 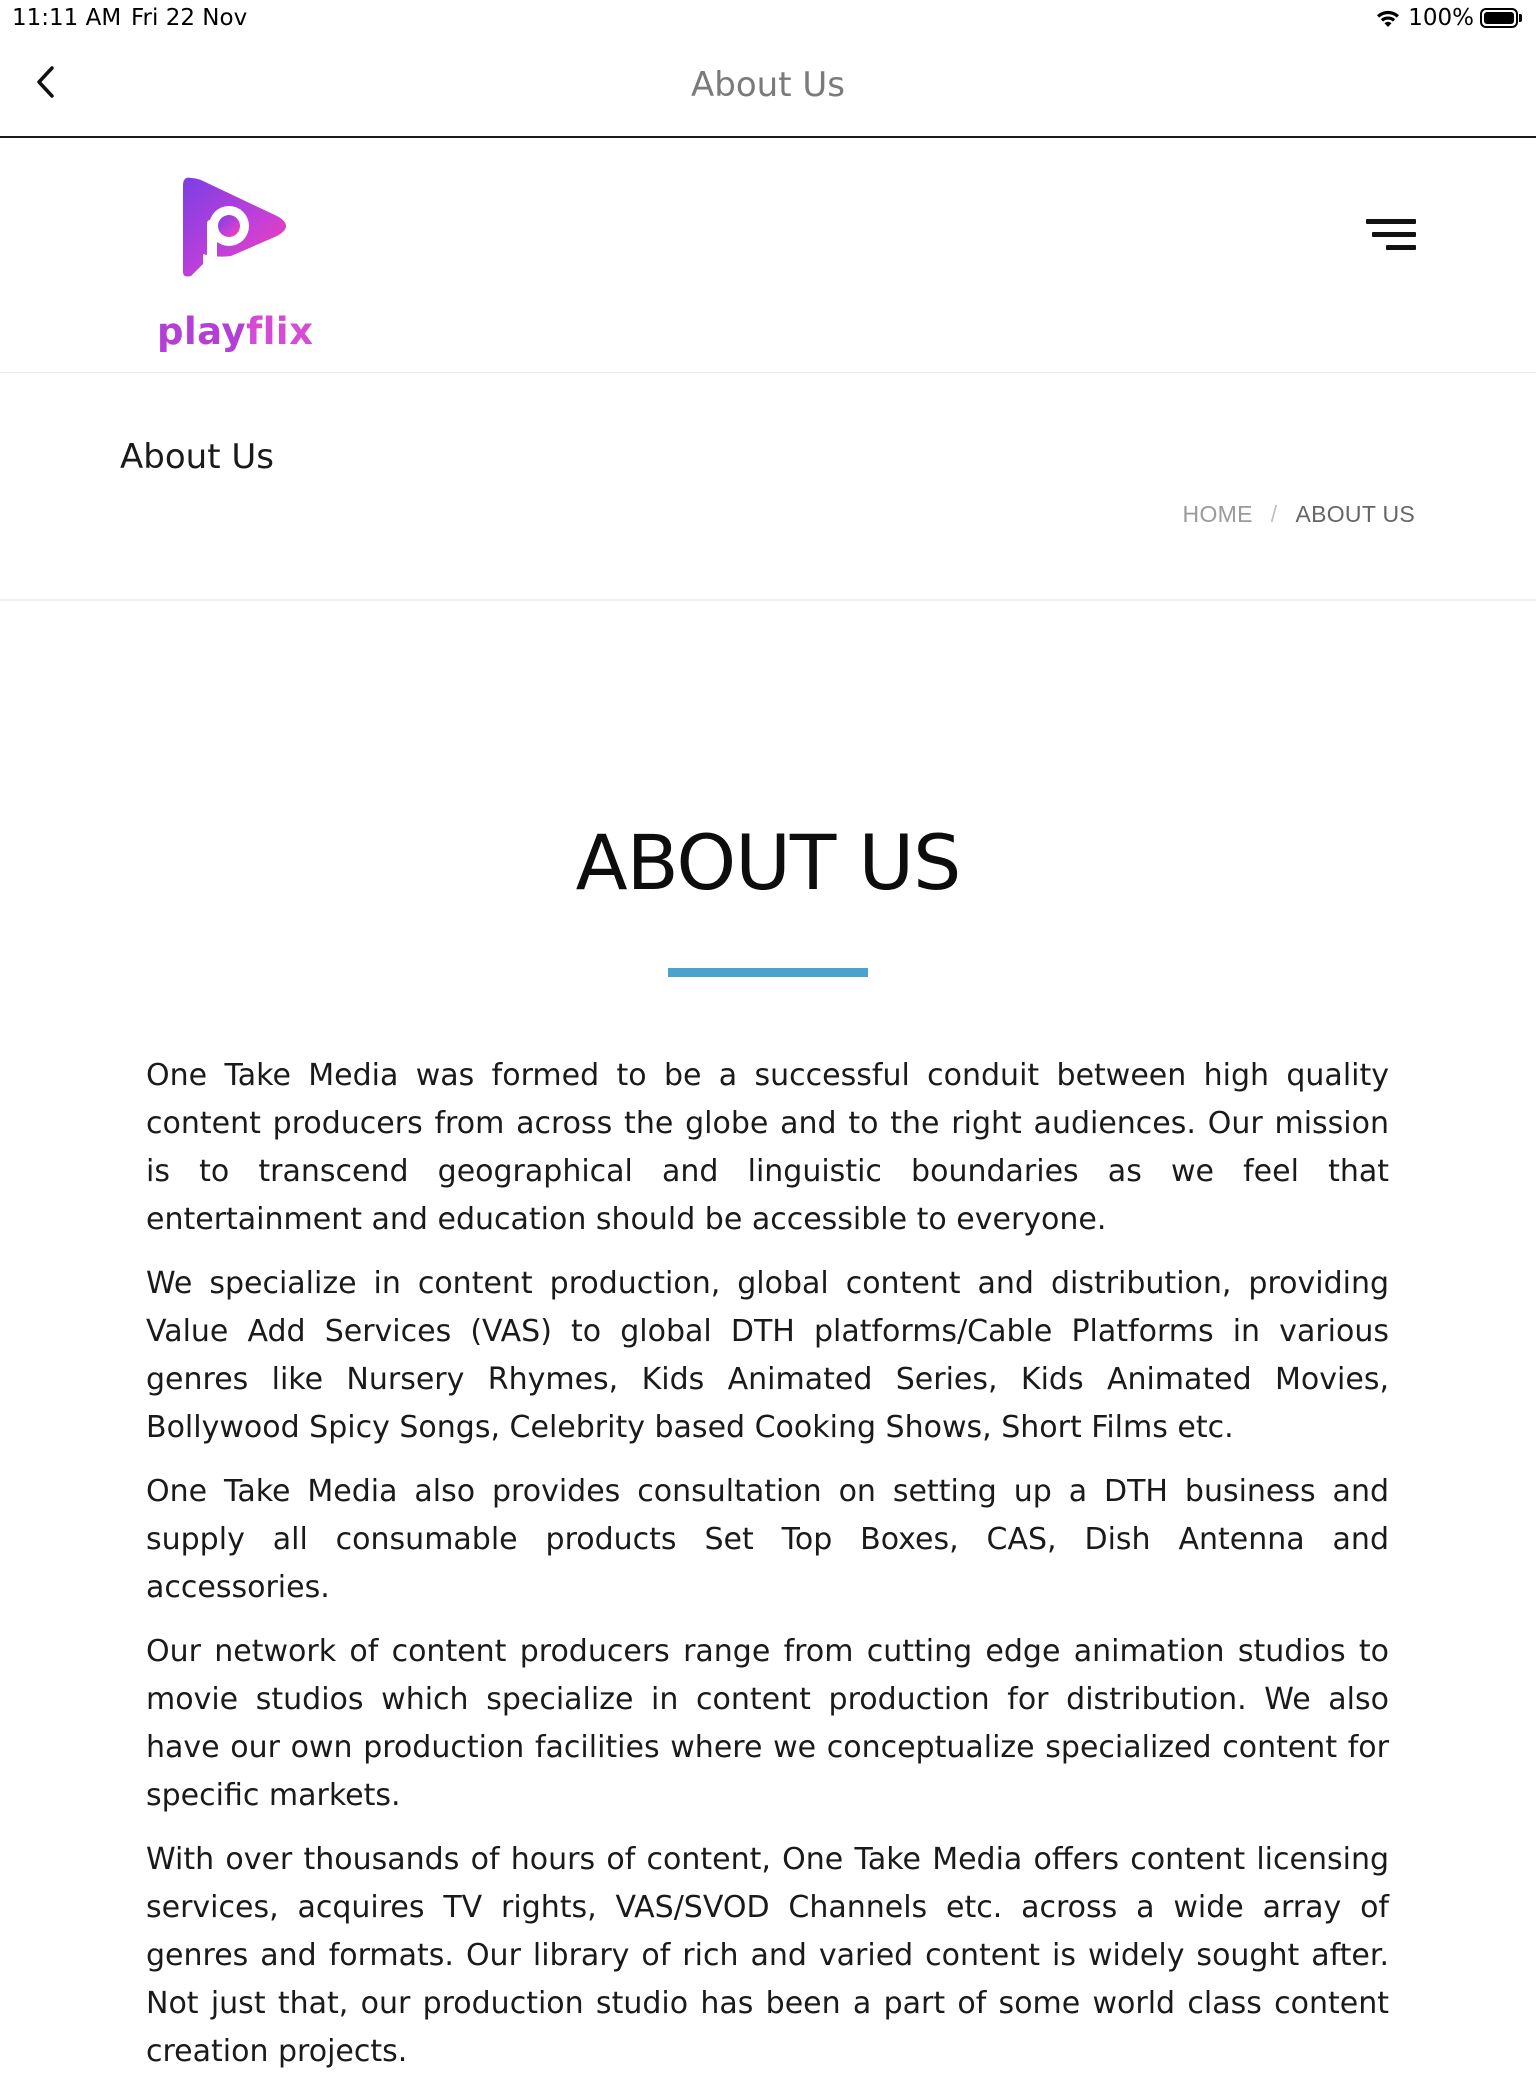 I want to click on status-time: 11:11 AM, so click(x=67, y=18).